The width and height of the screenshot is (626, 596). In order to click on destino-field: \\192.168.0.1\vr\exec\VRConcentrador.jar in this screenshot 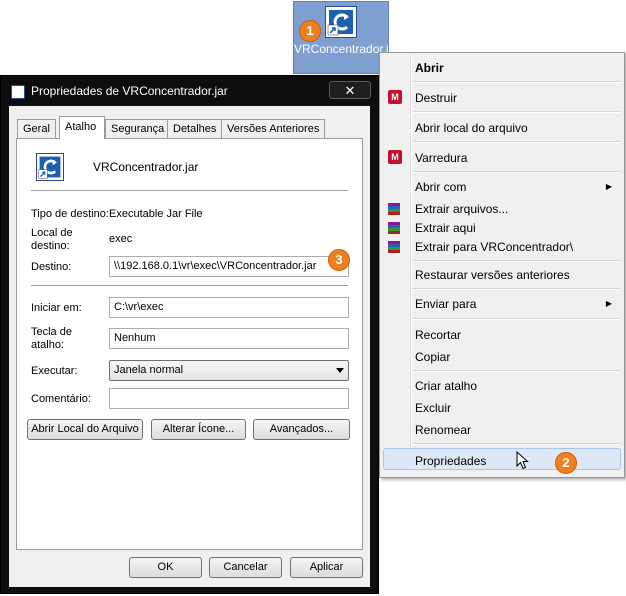, I will do `click(229, 266)`.